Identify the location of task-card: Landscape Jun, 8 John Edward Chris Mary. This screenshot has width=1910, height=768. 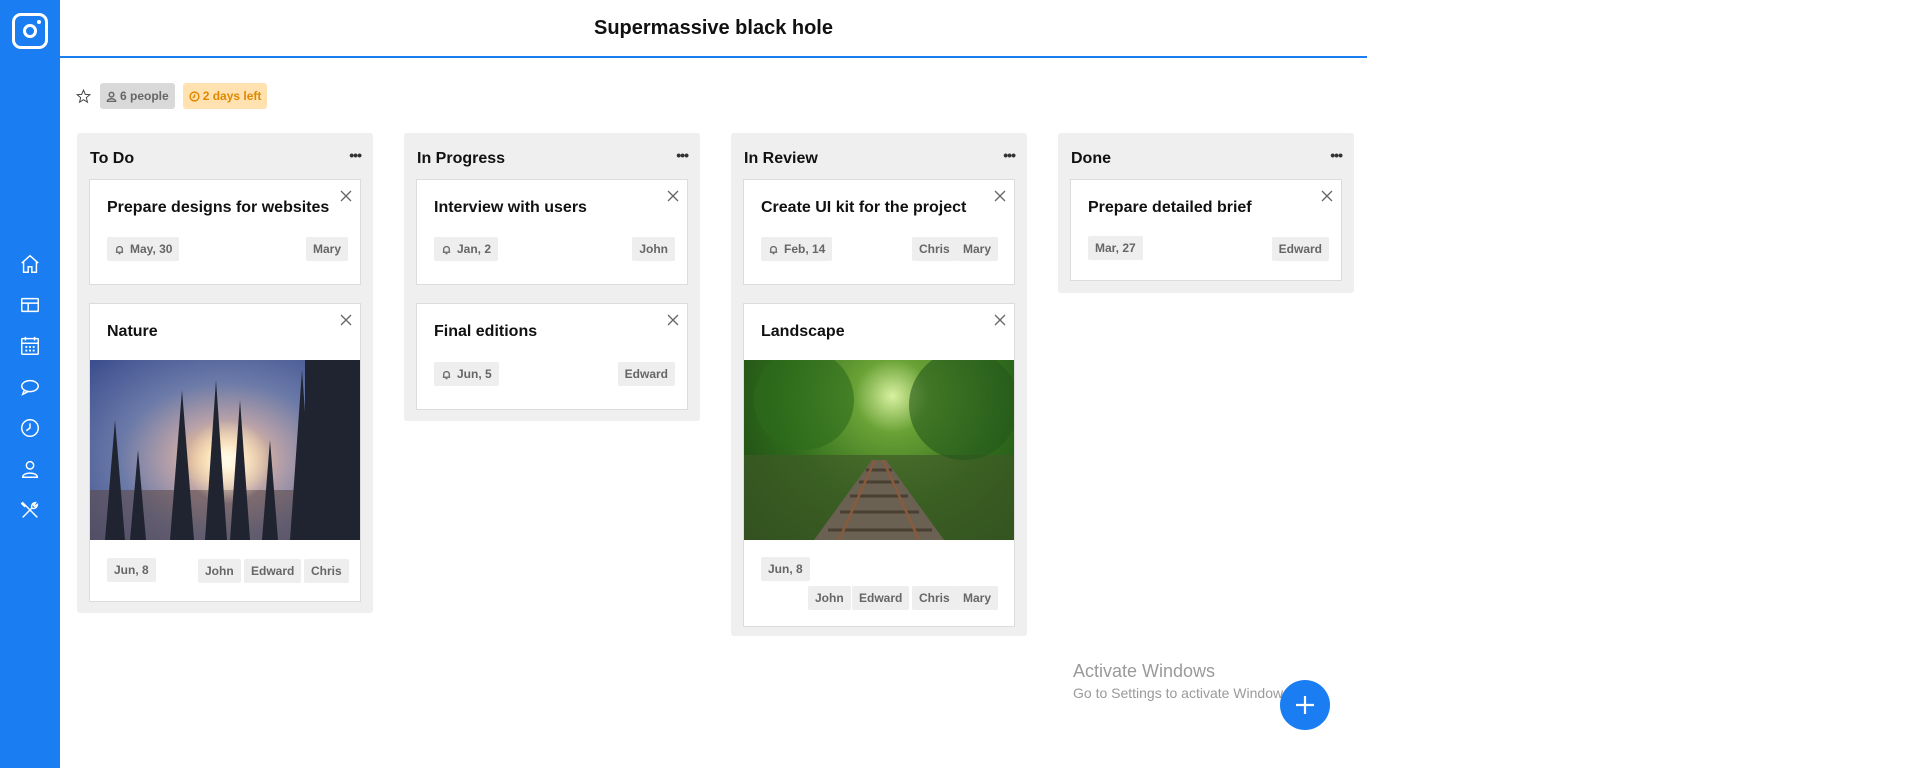
(879, 465).